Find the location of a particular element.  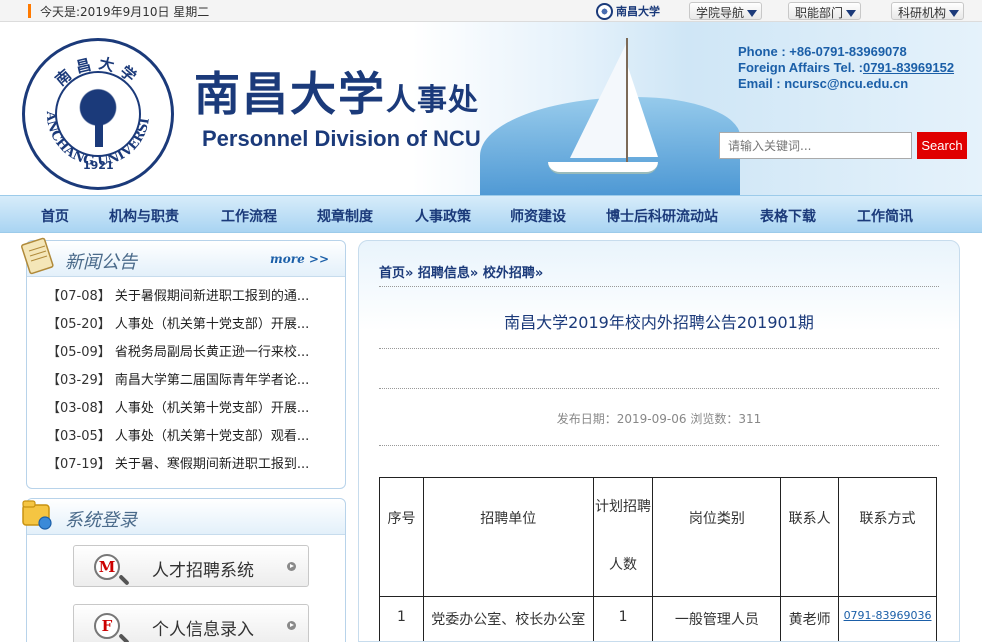

departments-dropdown: 职能部门 is located at coordinates (825, 11).